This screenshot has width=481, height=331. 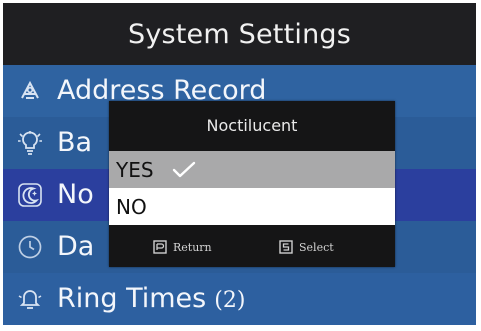 What do you see at coordinates (132, 298) in the screenshot?
I see `ring-times-label: Ring Times` at bounding box center [132, 298].